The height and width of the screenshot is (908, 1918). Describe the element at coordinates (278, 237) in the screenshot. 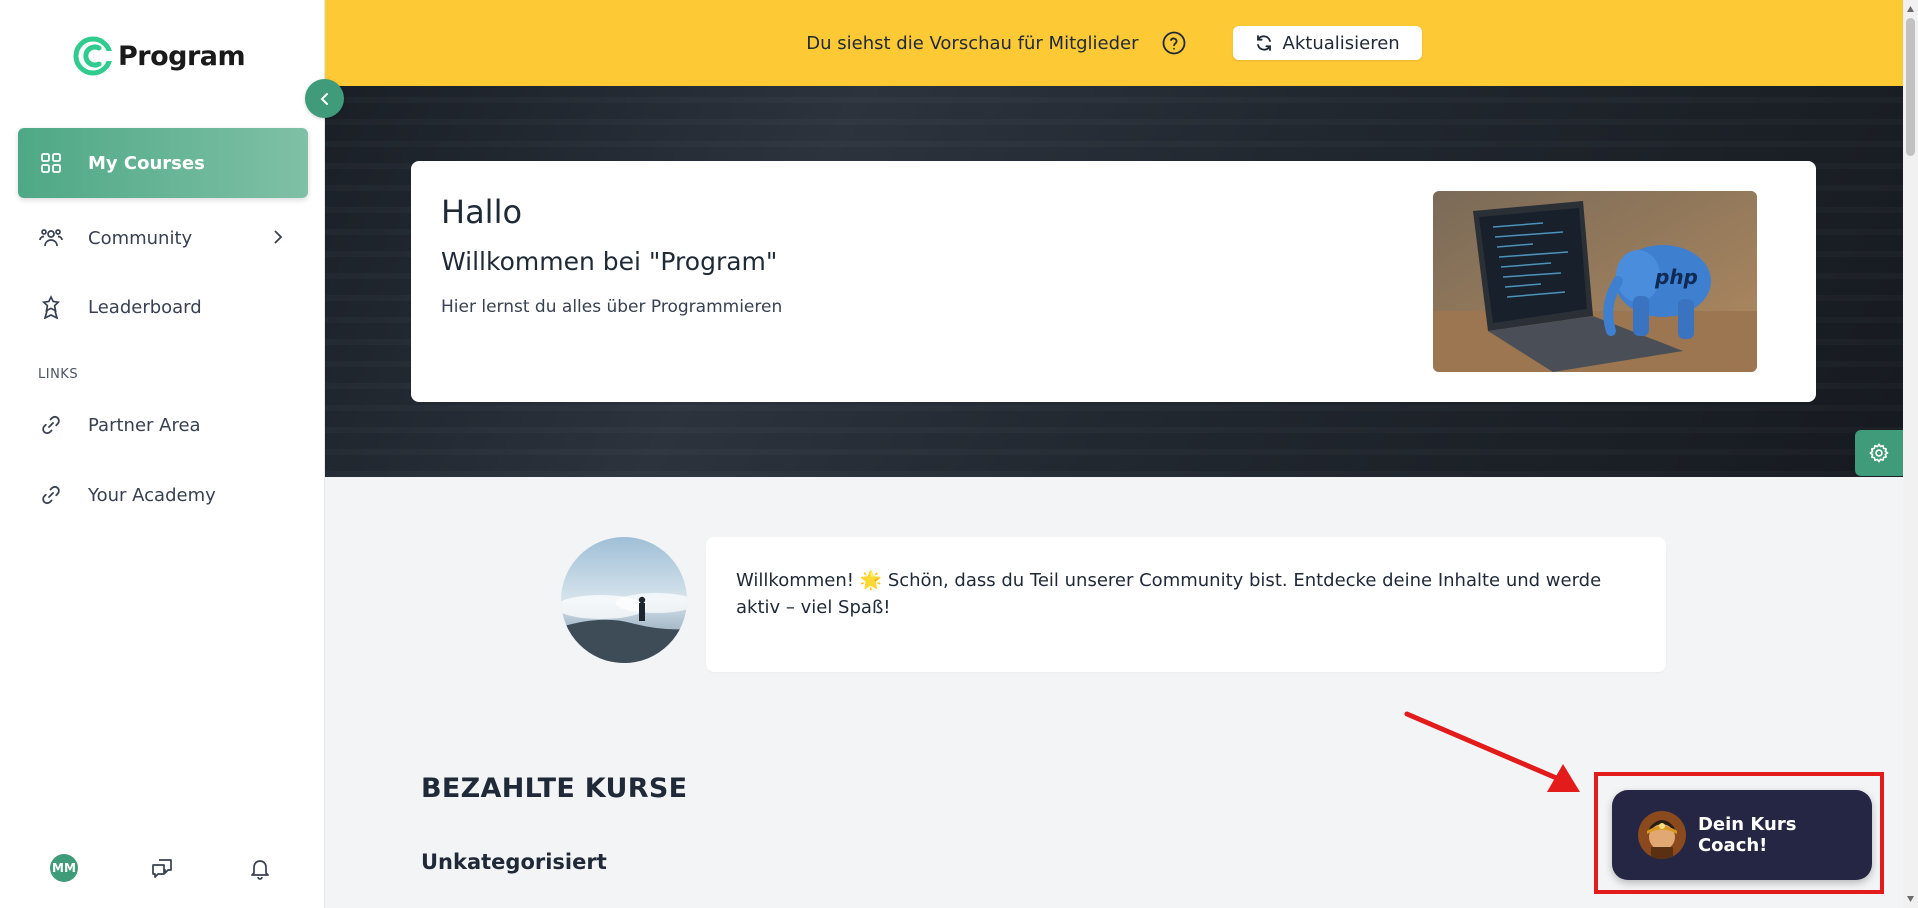

I see `chevron-right-icon` at that location.